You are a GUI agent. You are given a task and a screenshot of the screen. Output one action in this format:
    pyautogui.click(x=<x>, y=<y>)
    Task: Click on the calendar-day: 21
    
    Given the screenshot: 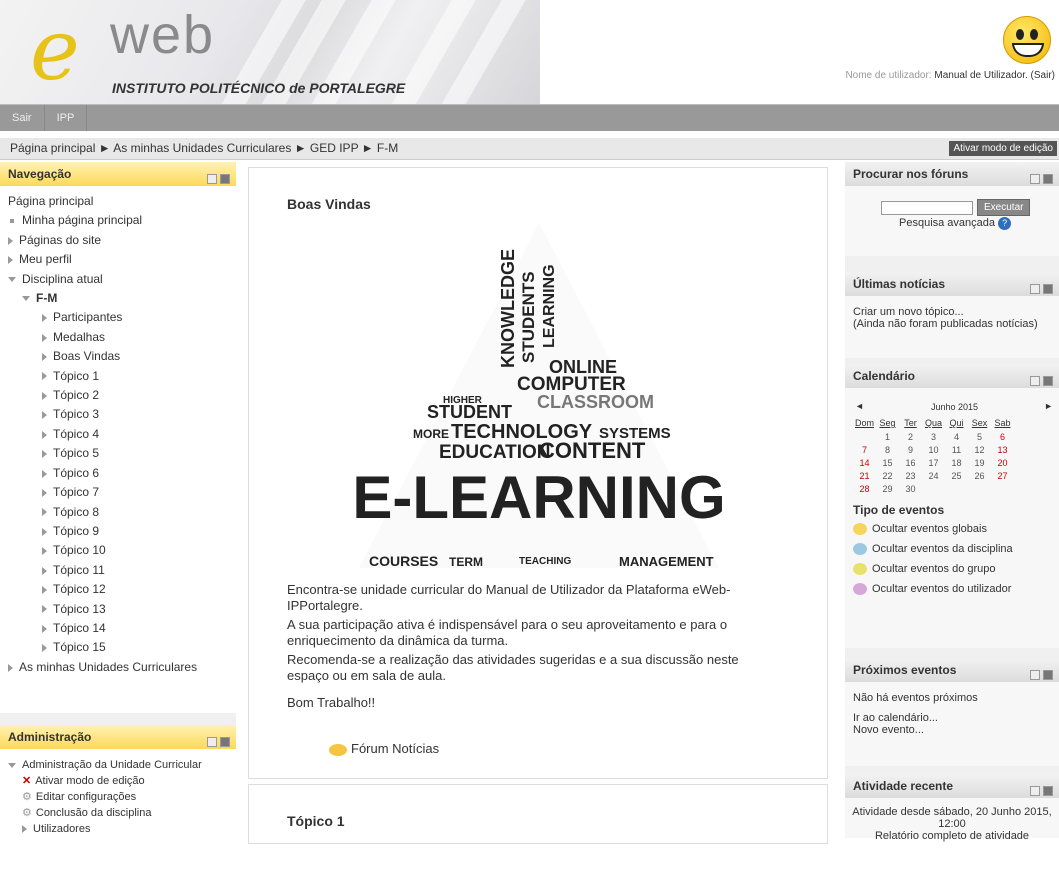 What is the action you would take?
    pyautogui.click(x=864, y=475)
    